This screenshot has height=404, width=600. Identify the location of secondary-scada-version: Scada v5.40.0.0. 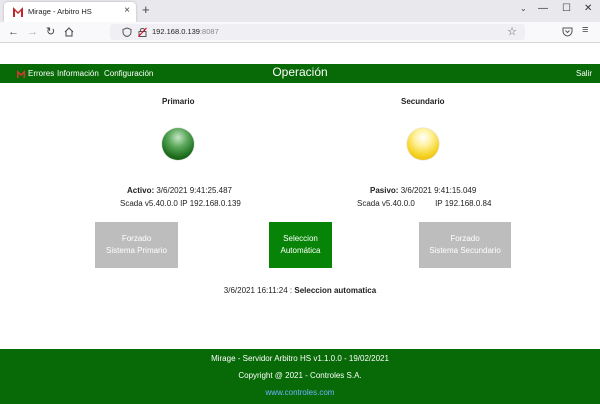
(386, 203).